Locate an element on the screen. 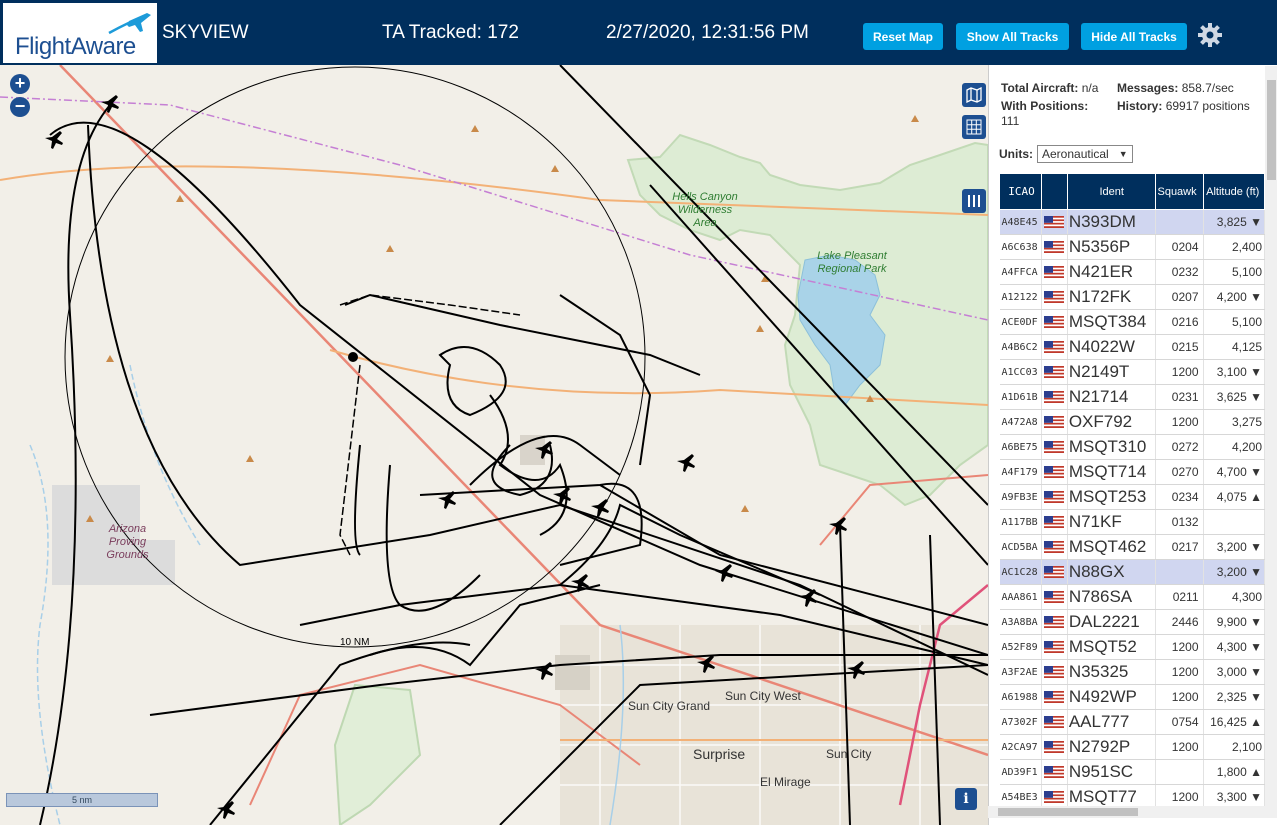 This screenshot has height=825, width=1277. cell-icao: A6BE75 is located at coordinates (1020, 447).